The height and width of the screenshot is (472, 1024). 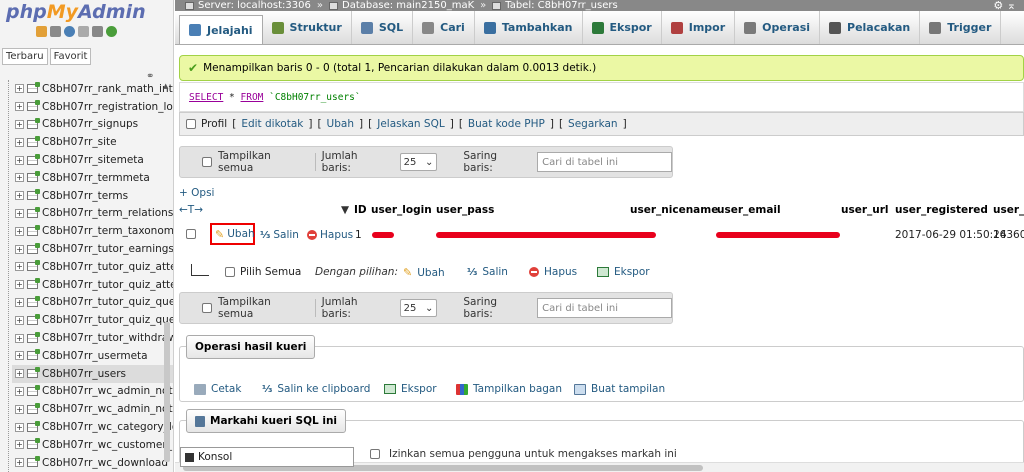 I want to click on column-user-pass: user_pass, so click(x=465, y=210).